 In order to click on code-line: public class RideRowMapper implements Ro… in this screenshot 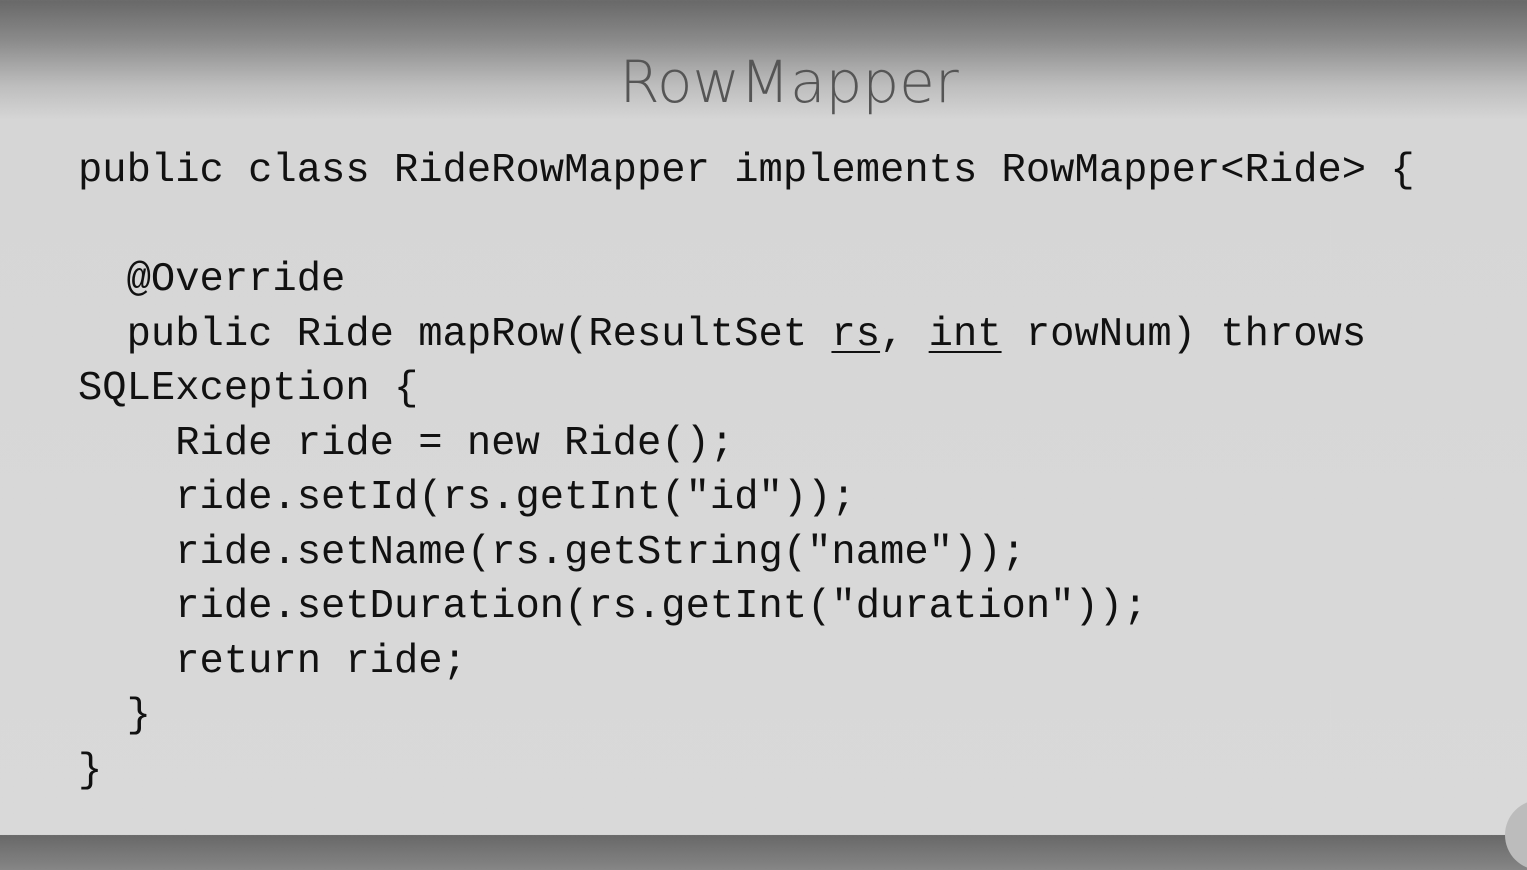, I will do `click(746, 171)`.